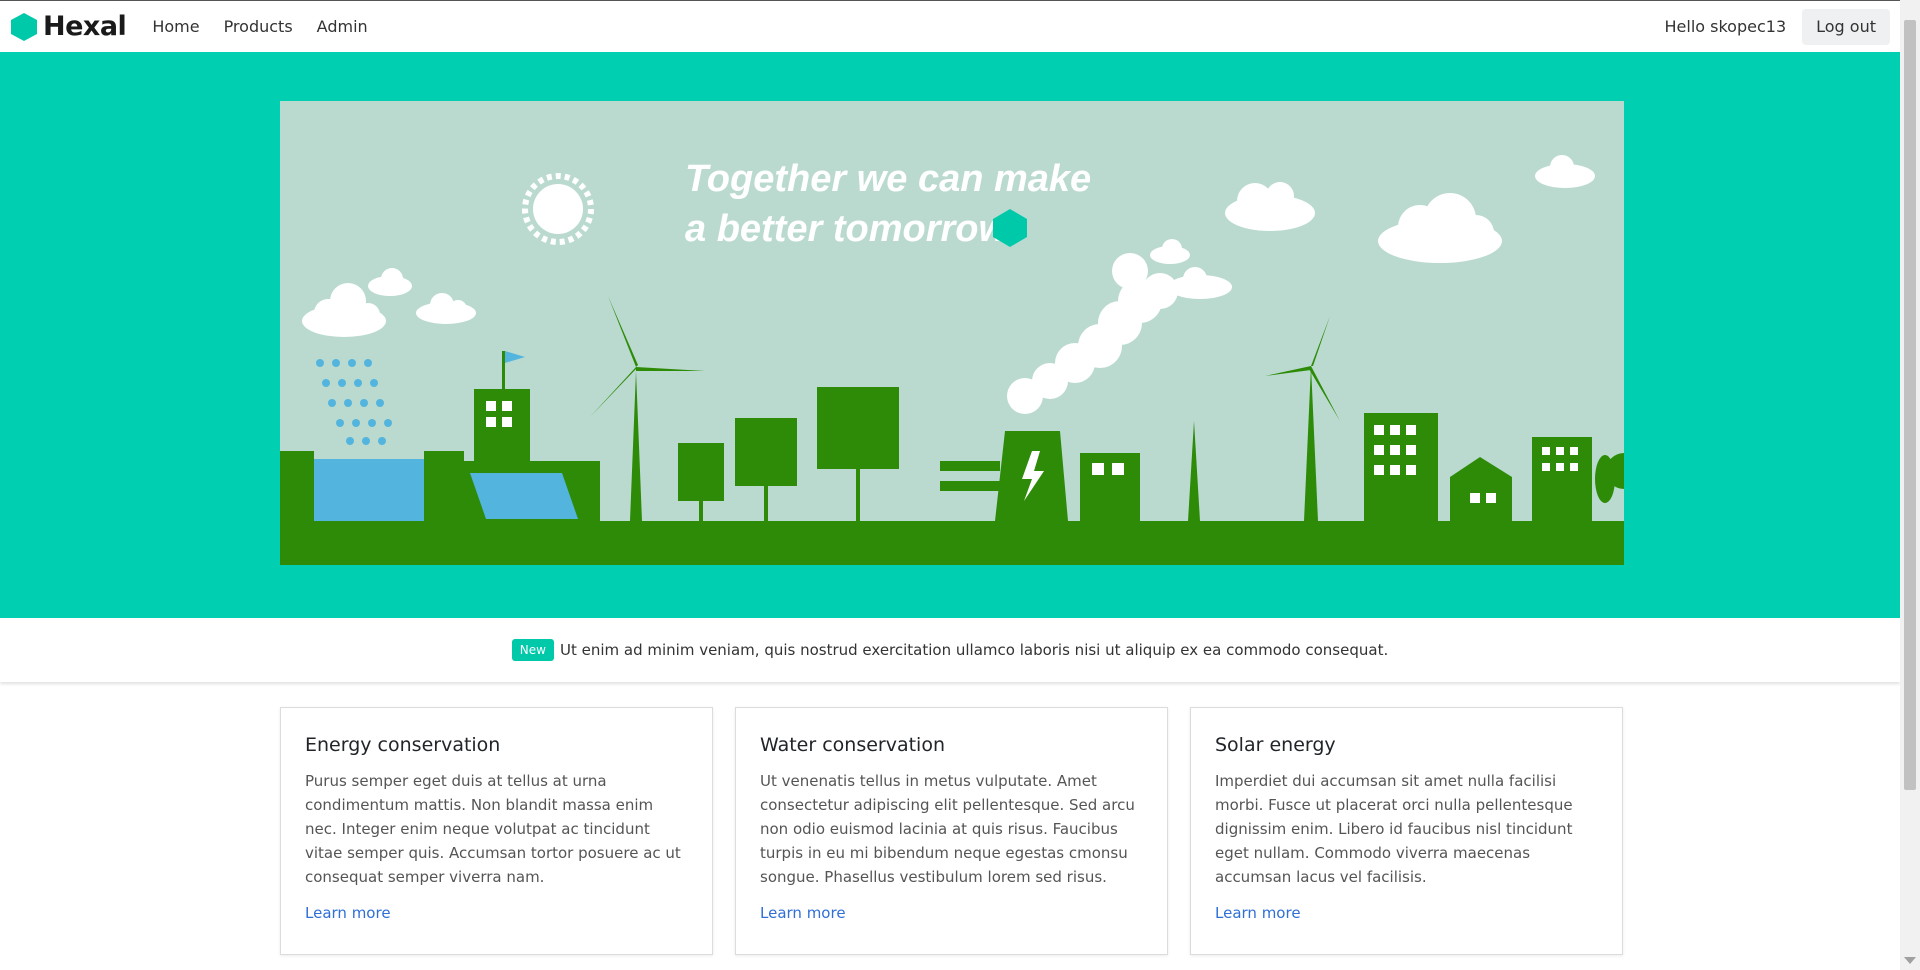 Image resolution: width=1920 pixels, height=970 pixels. Describe the element at coordinates (532, 650) in the screenshot. I see `new-badge: New` at that location.